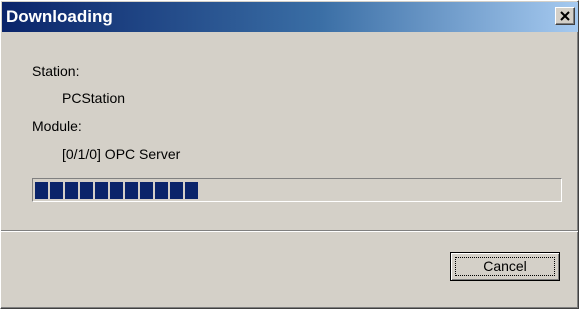 The image size is (579, 309). I want to click on dialog-title: Downloading, so click(59, 16).